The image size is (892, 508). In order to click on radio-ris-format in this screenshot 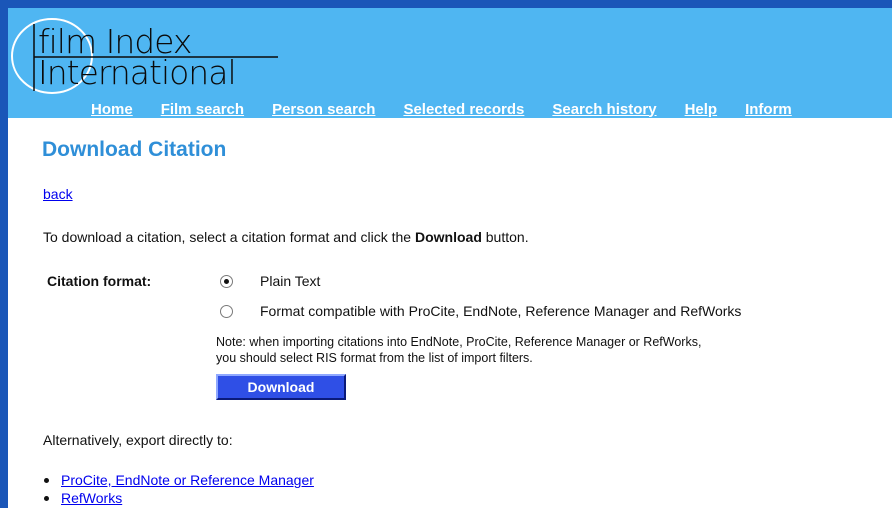, I will do `click(226, 311)`.